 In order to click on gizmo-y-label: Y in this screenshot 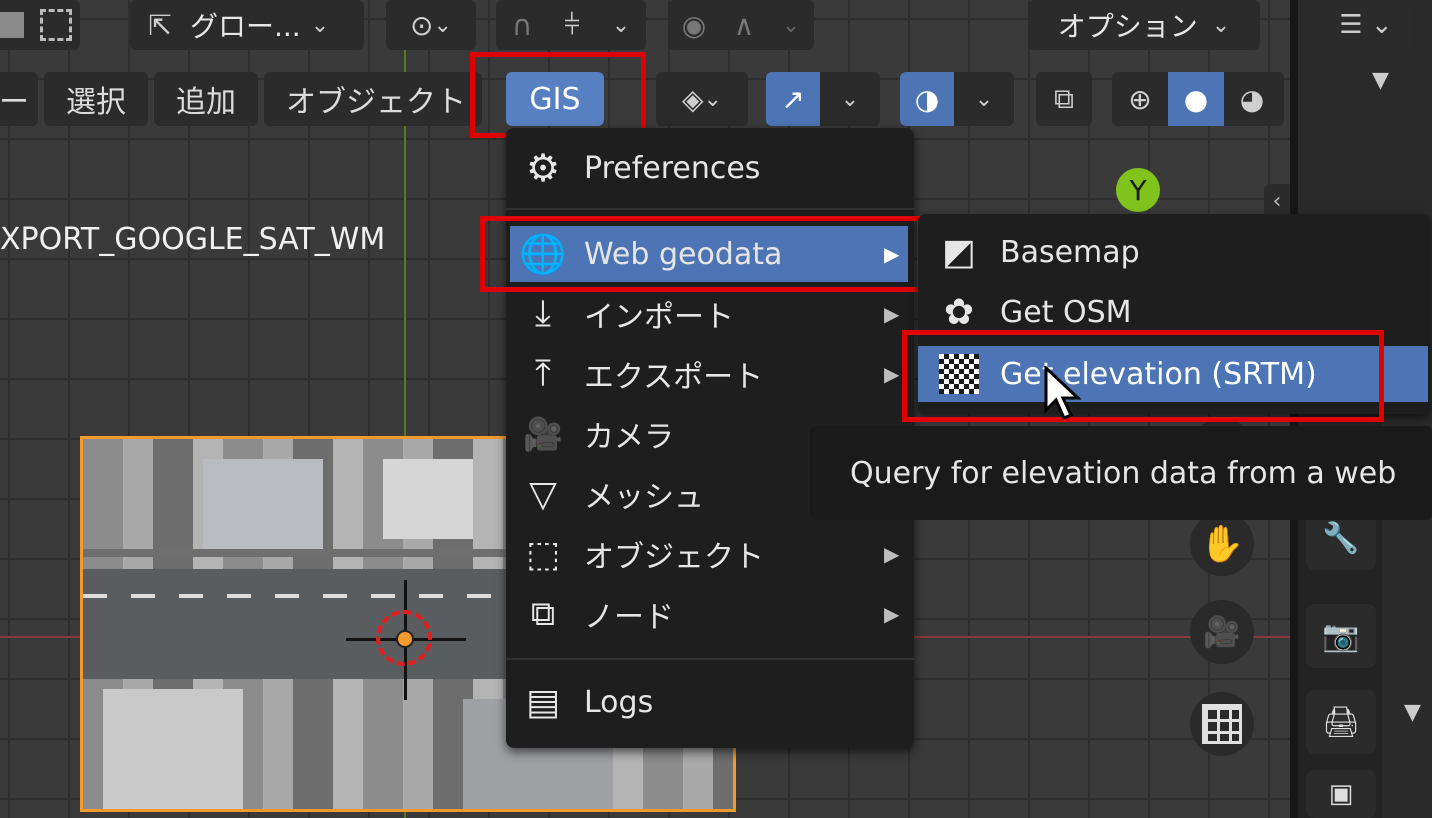, I will do `click(1138, 190)`.